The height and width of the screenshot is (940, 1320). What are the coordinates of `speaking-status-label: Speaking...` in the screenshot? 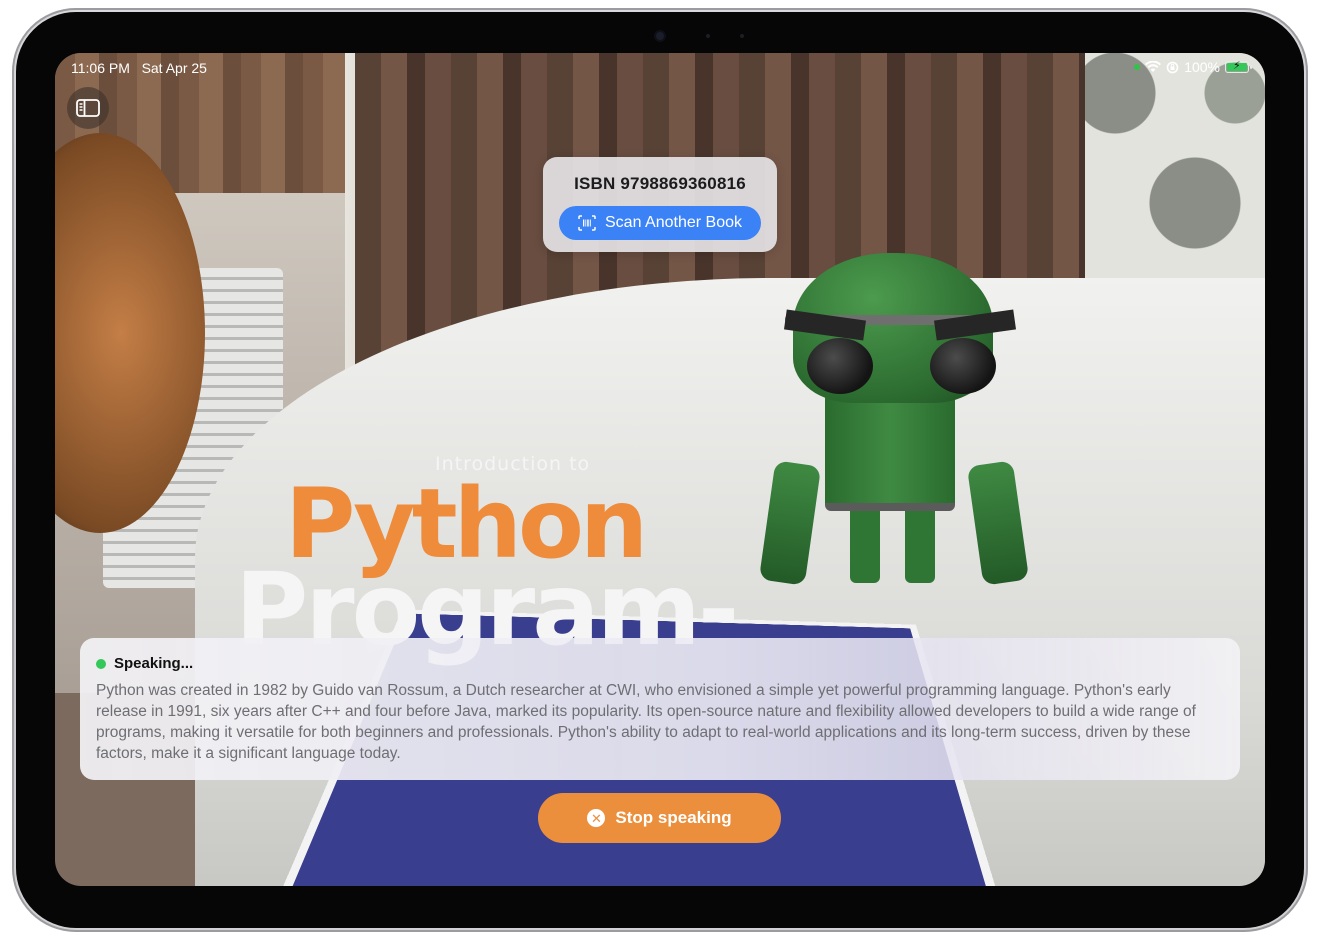 It's located at (154, 663).